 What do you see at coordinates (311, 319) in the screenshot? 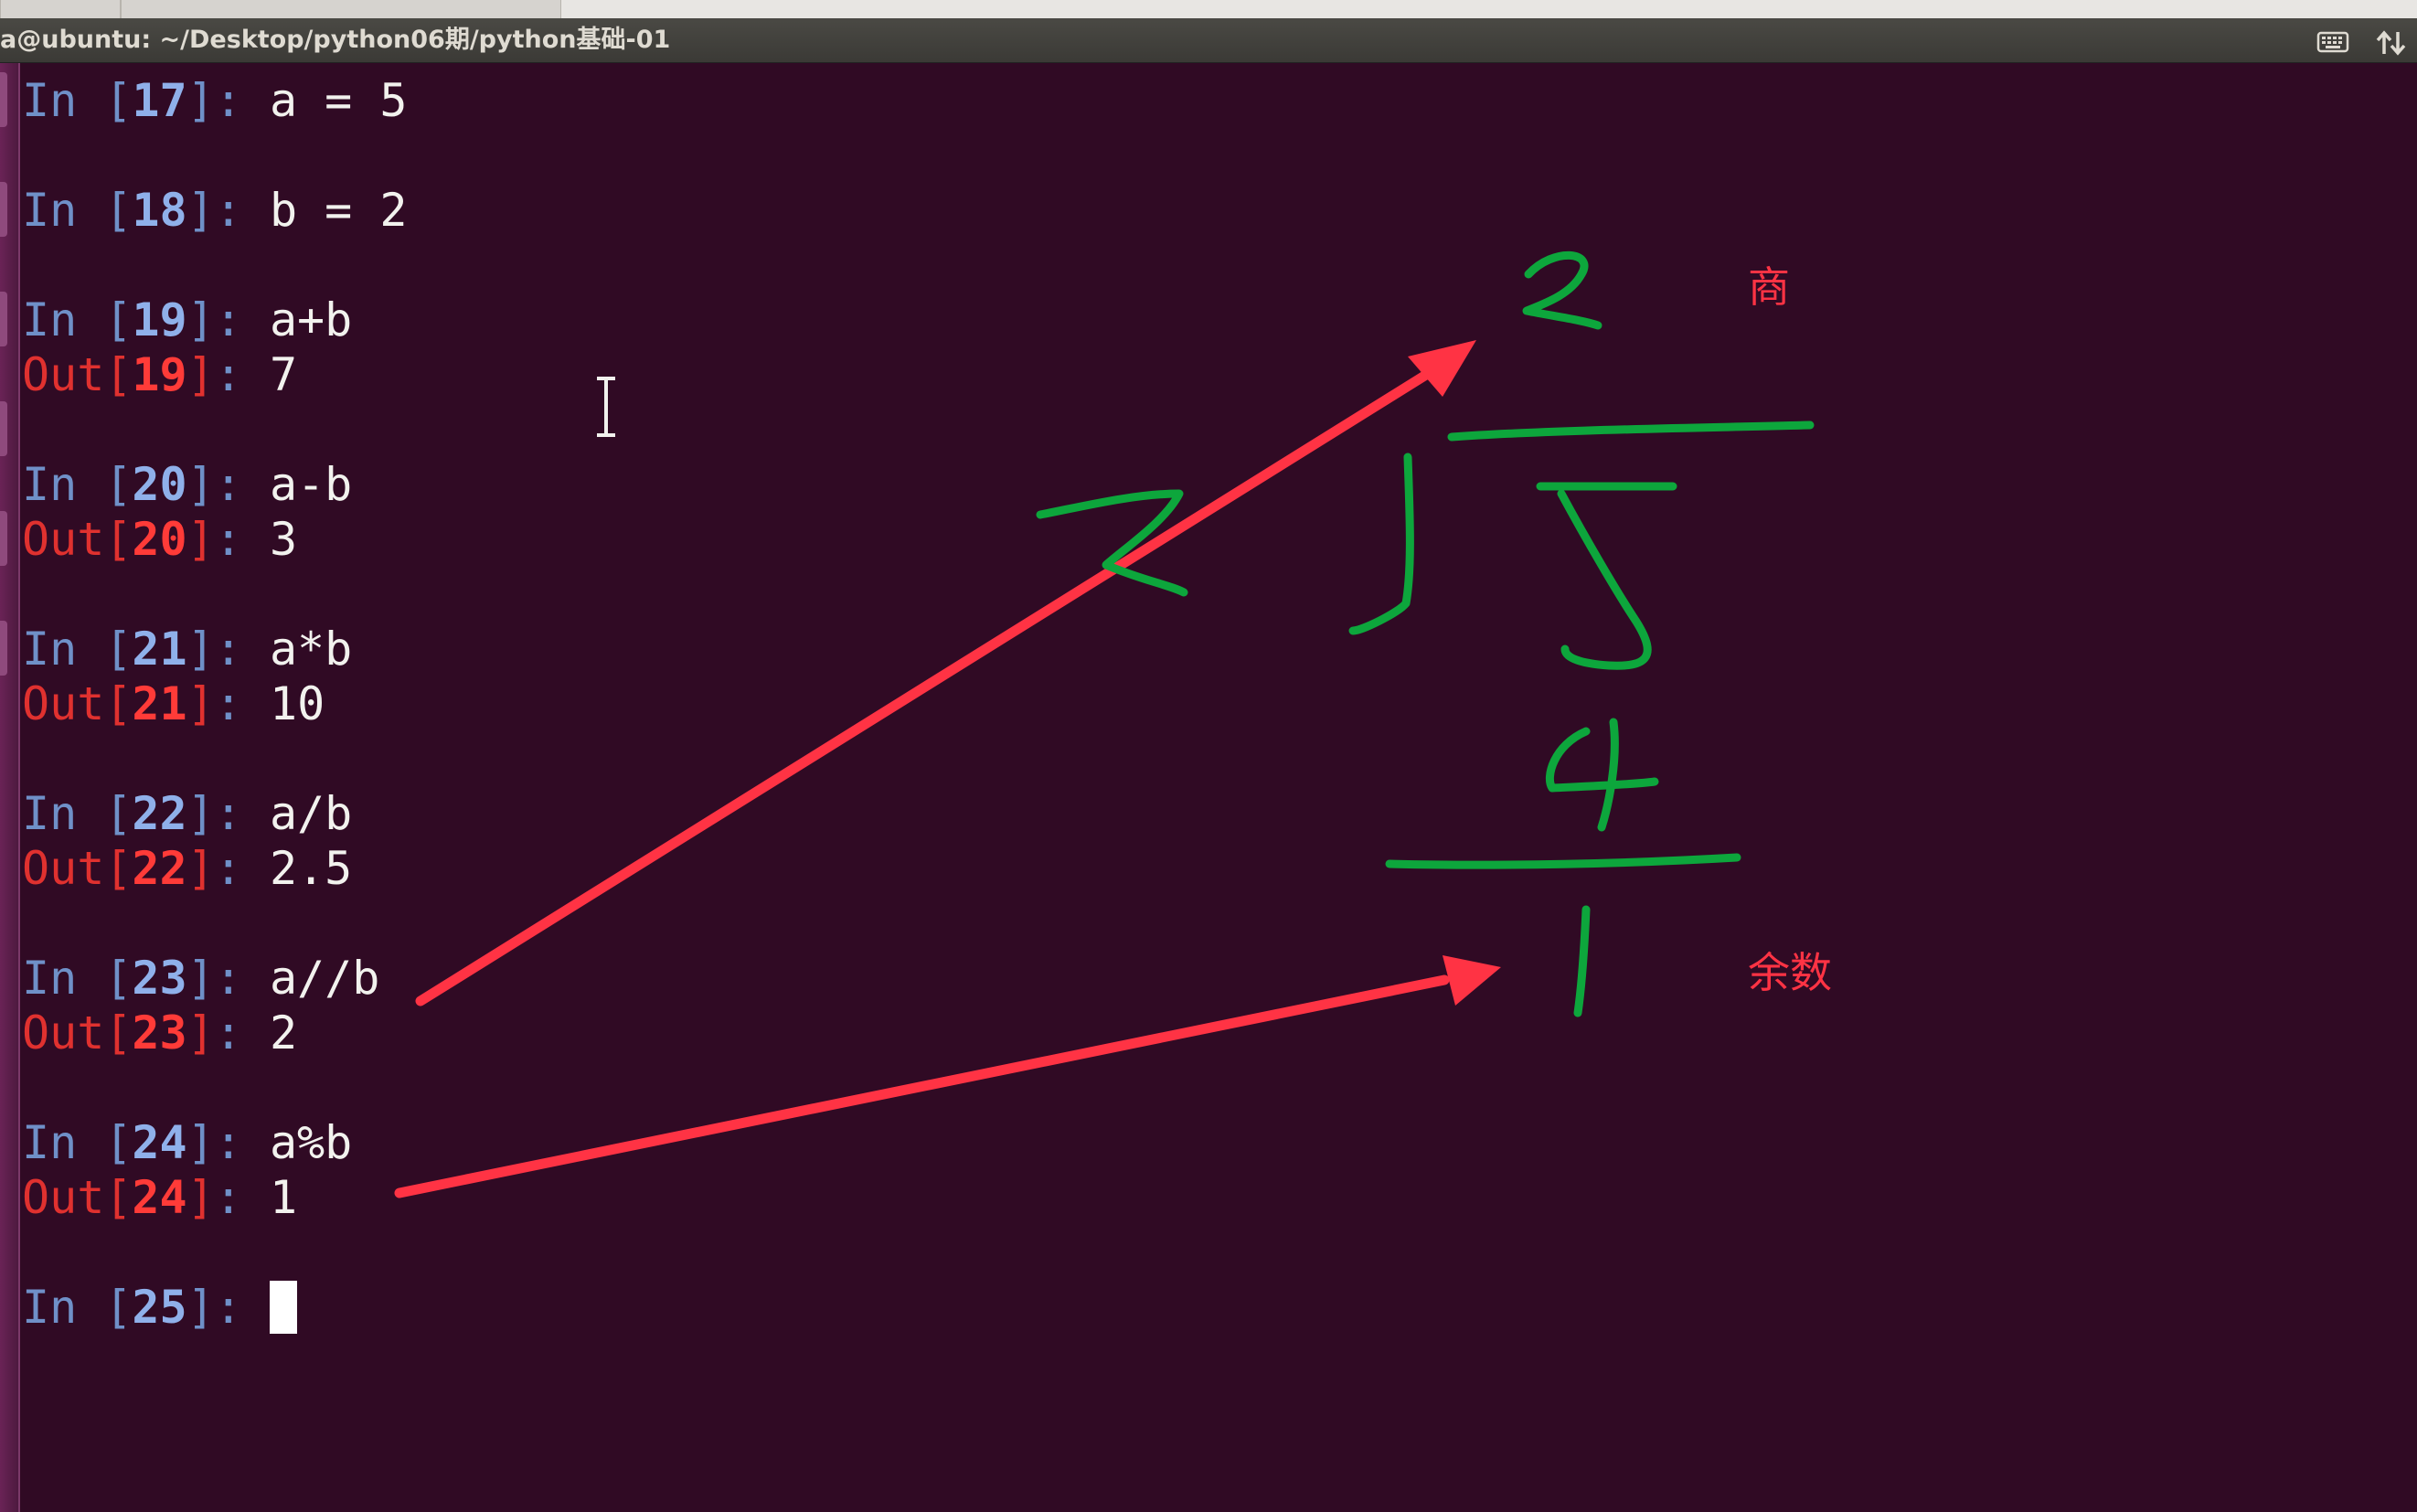
I see `input-code: a+b` at bounding box center [311, 319].